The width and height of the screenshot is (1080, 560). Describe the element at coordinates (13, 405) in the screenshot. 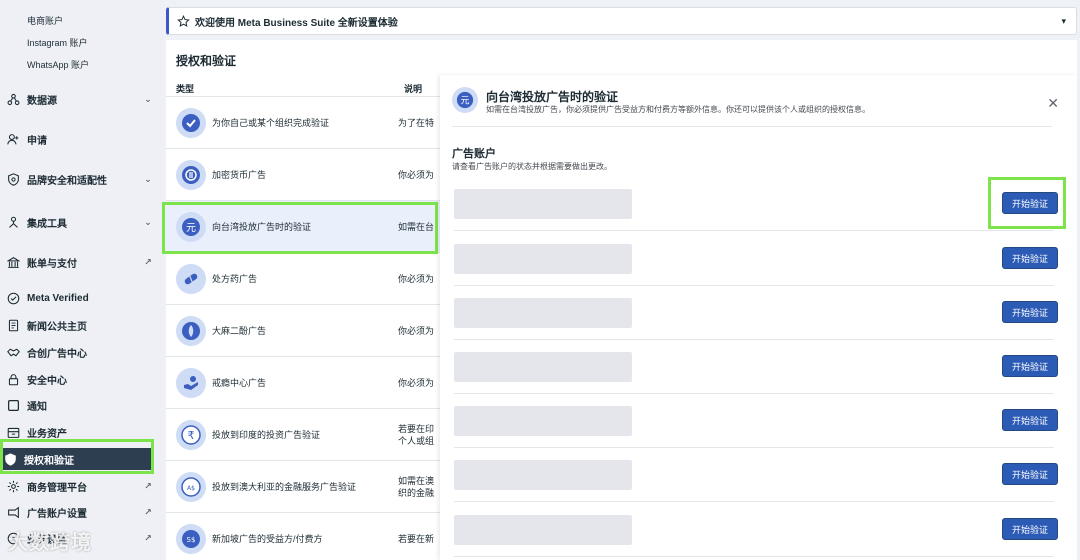

I see `notification-icon` at that location.